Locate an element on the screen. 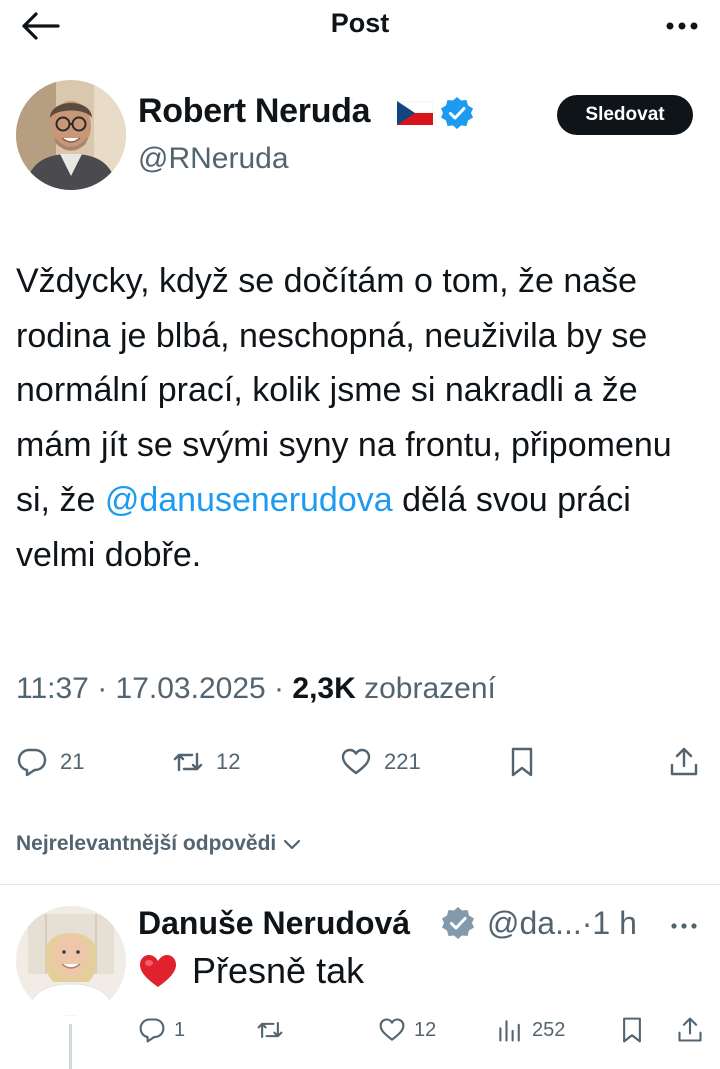 Image resolution: width=720 pixels, height=1069 pixels. reply-message: Přesně tak is located at coordinates (278, 970).